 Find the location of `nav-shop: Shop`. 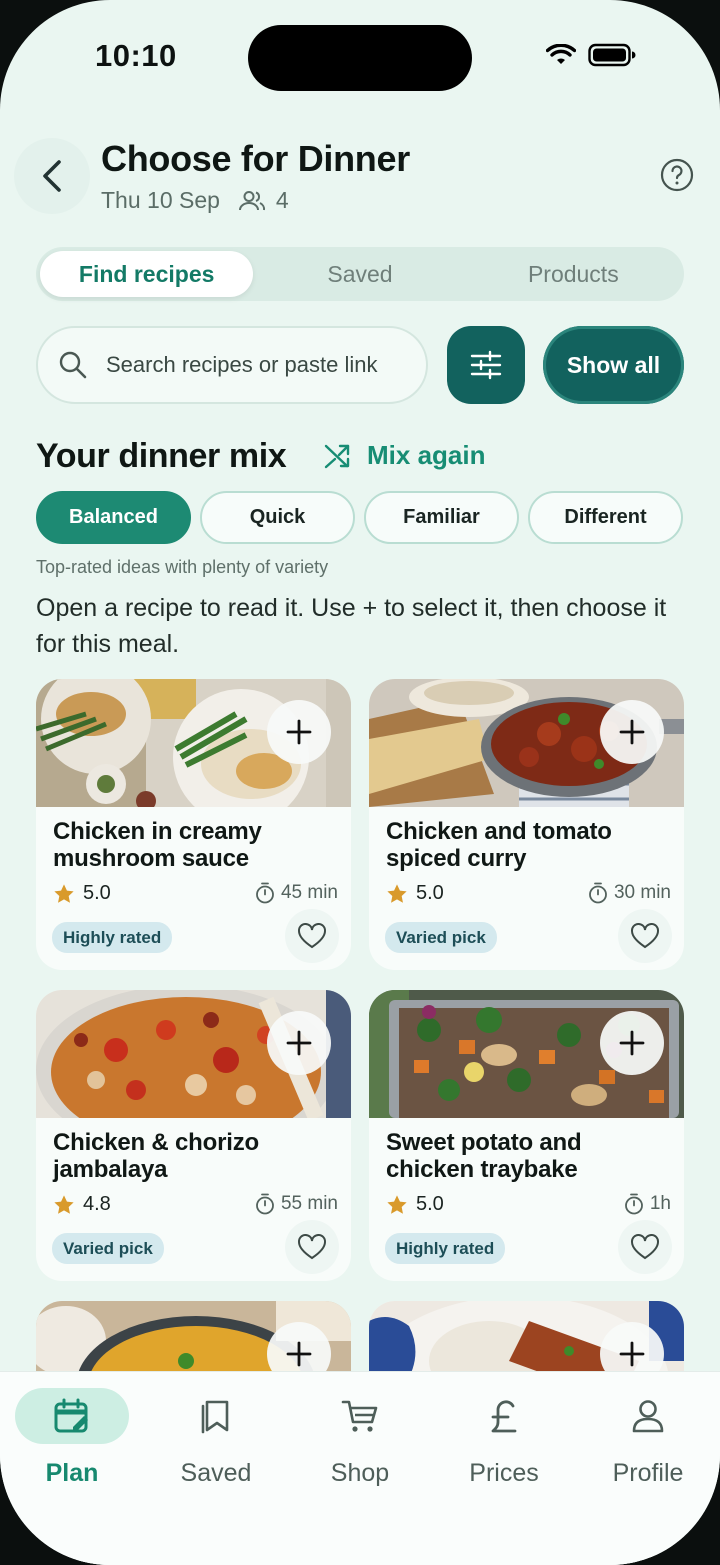

nav-shop: Shop is located at coordinates (360, 1438).